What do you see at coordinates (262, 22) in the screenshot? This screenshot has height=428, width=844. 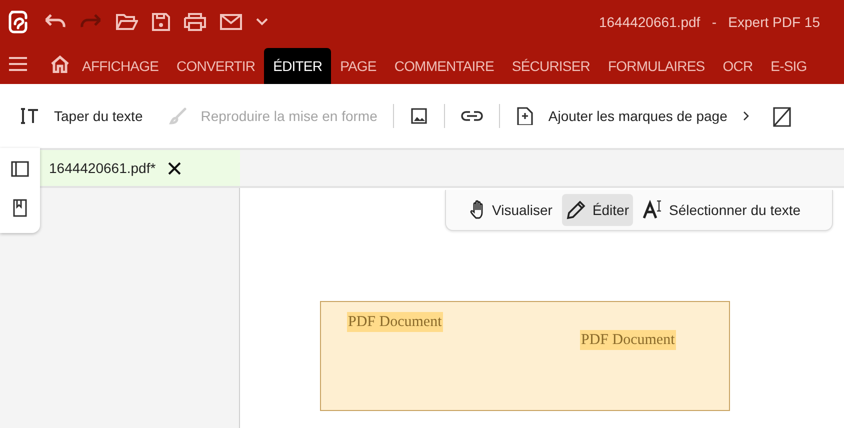 I see `chevron-down-icon` at bounding box center [262, 22].